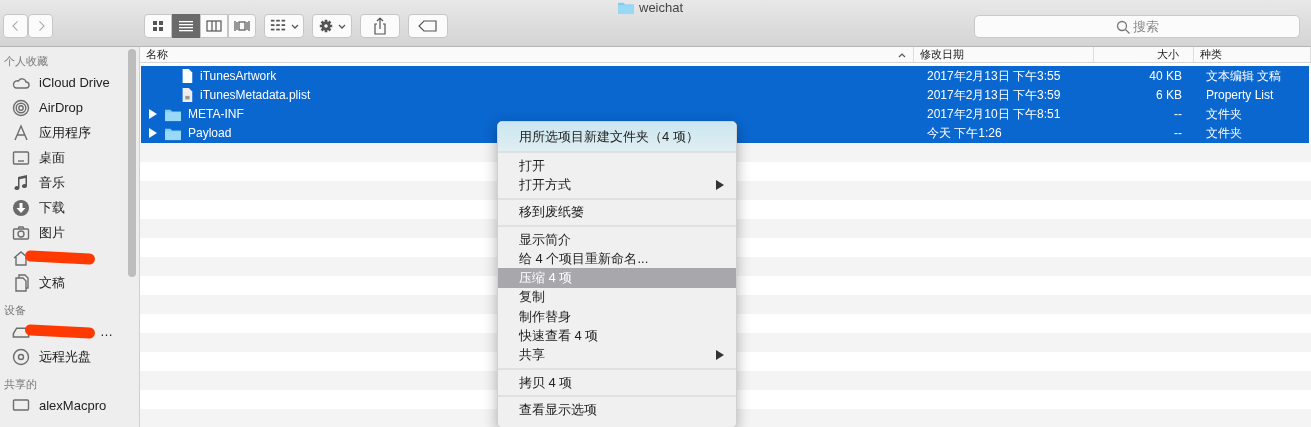  I want to click on file-name: iTunesMetadata.plist, so click(255, 95).